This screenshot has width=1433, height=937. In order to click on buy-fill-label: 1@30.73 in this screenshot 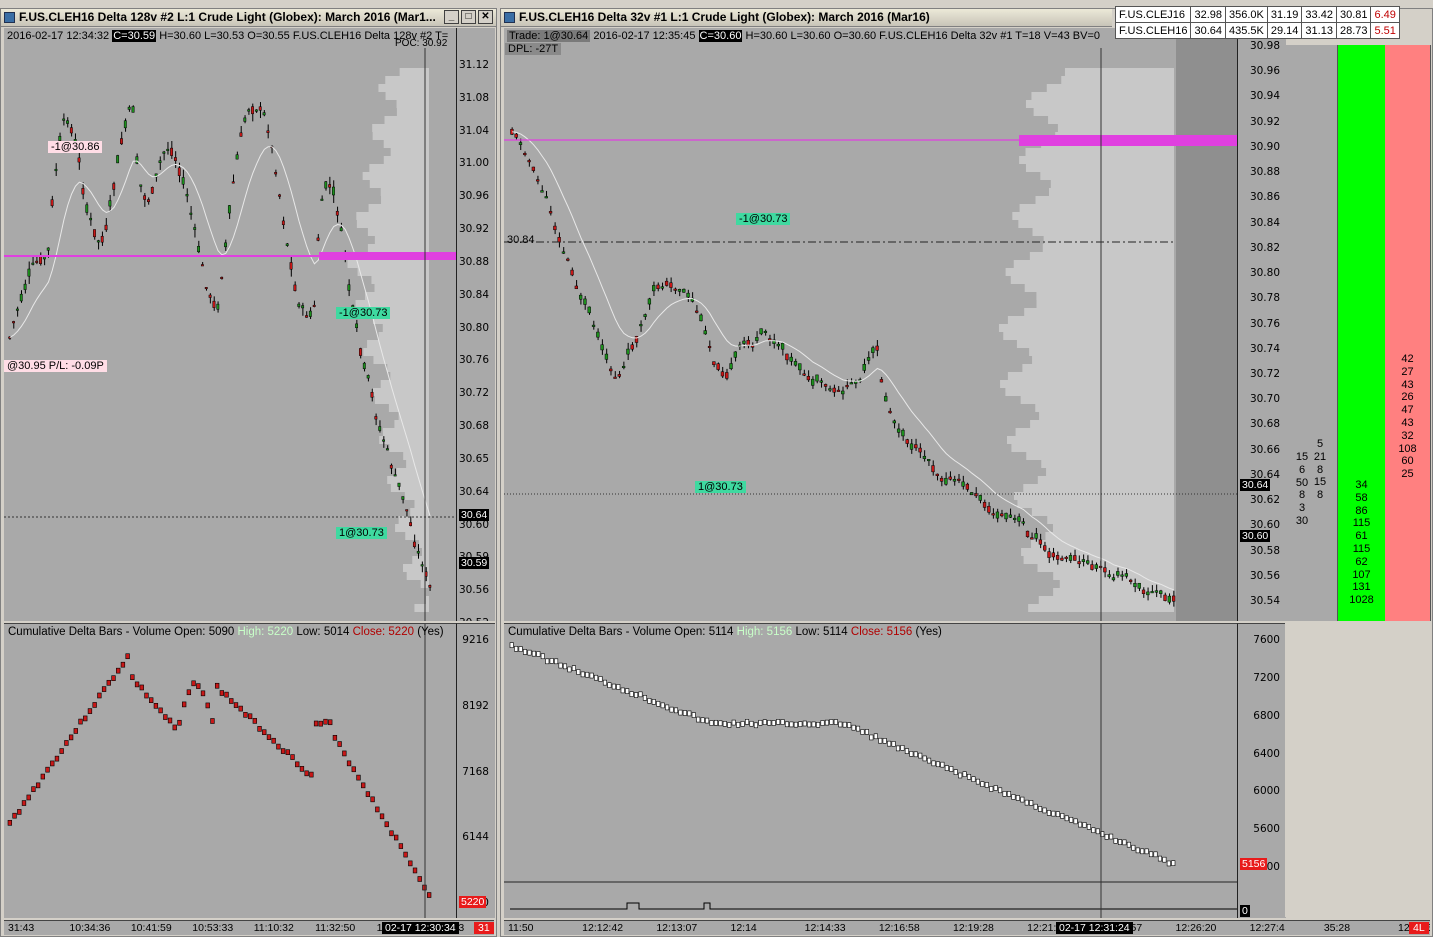, I will do `click(361, 533)`.